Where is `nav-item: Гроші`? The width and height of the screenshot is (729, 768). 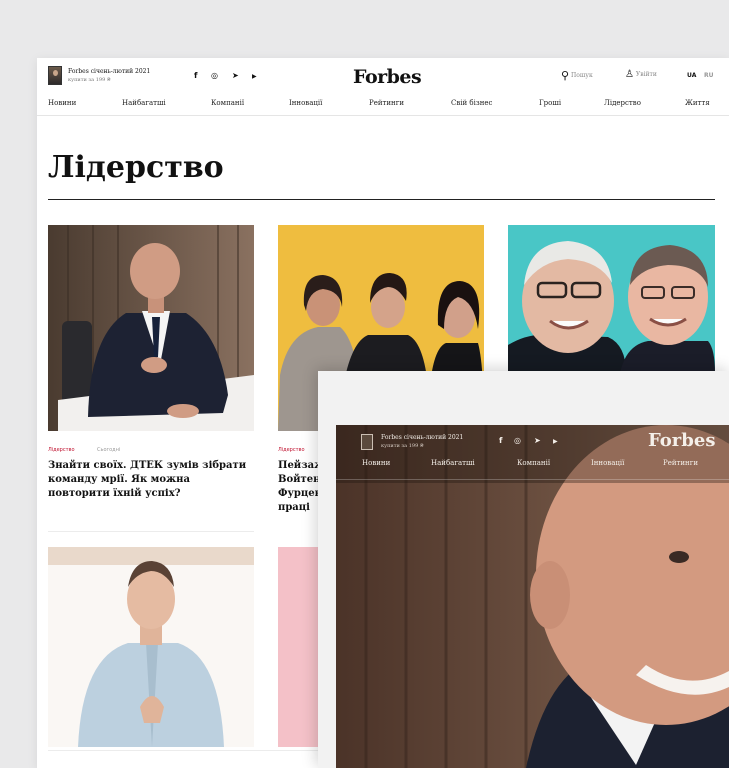 nav-item: Гроші is located at coordinates (550, 103).